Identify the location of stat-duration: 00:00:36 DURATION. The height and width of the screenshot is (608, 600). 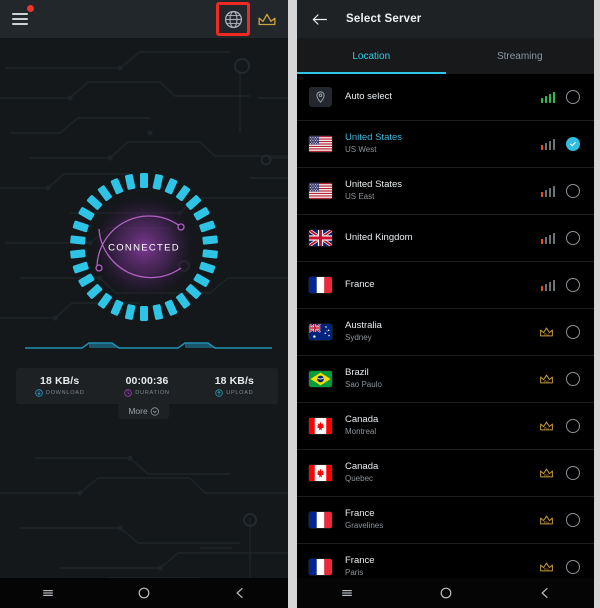
(146, 386).